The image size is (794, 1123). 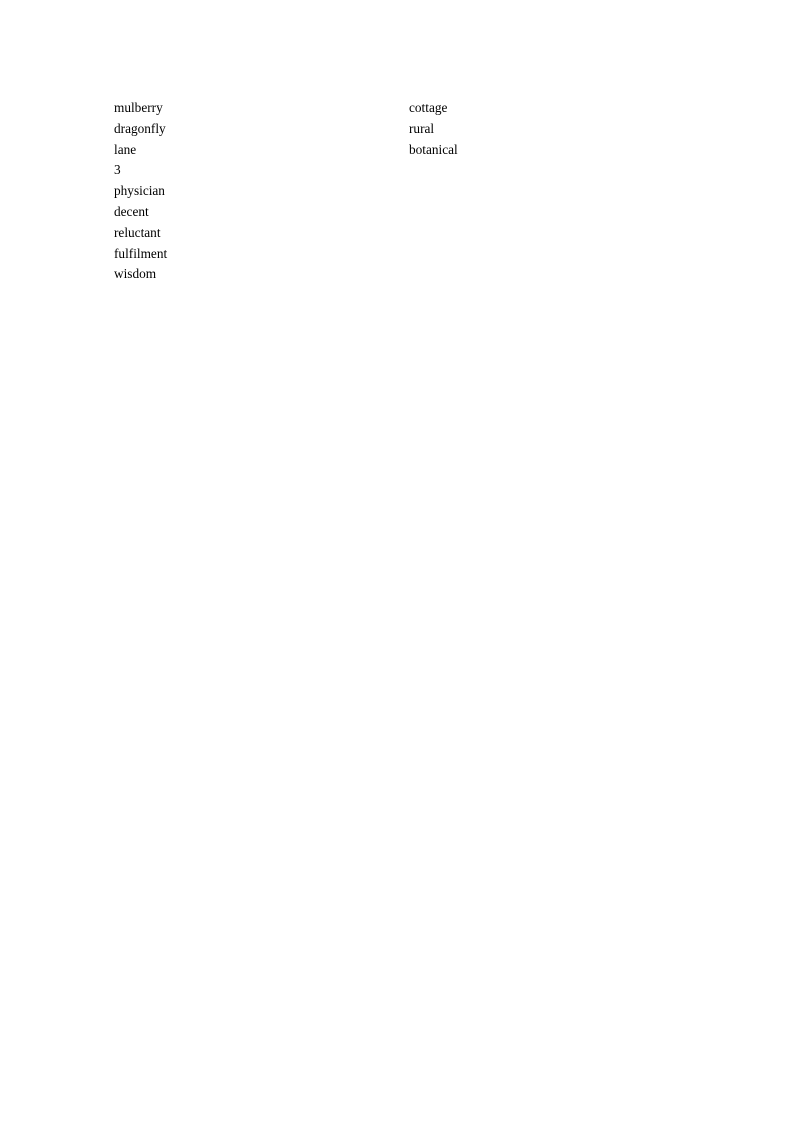 What do you see at coordinates (422, 128) in the screenshot?
I see `list-item: rural` at bounding box center [422, 128].